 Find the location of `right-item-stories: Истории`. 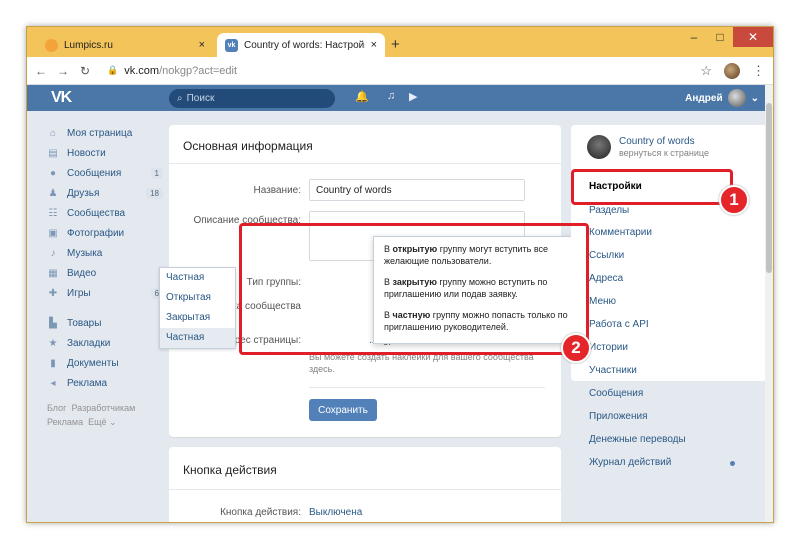

right-item-stories: Истории is located at coordinates (608, 347).